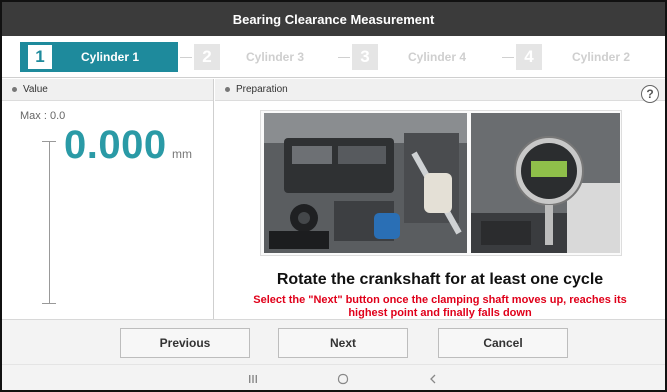 This screenshot has height=392, width=667. Describe the element at coordinates (185, 343) in the screenshot. I see `previous-button: Previous` at that location.